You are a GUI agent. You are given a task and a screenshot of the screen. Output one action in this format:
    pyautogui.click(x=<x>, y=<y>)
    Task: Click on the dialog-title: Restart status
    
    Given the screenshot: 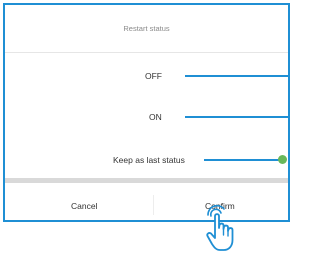 What is the action you would take?
    pyautogui.click(x=146, y=28)
    